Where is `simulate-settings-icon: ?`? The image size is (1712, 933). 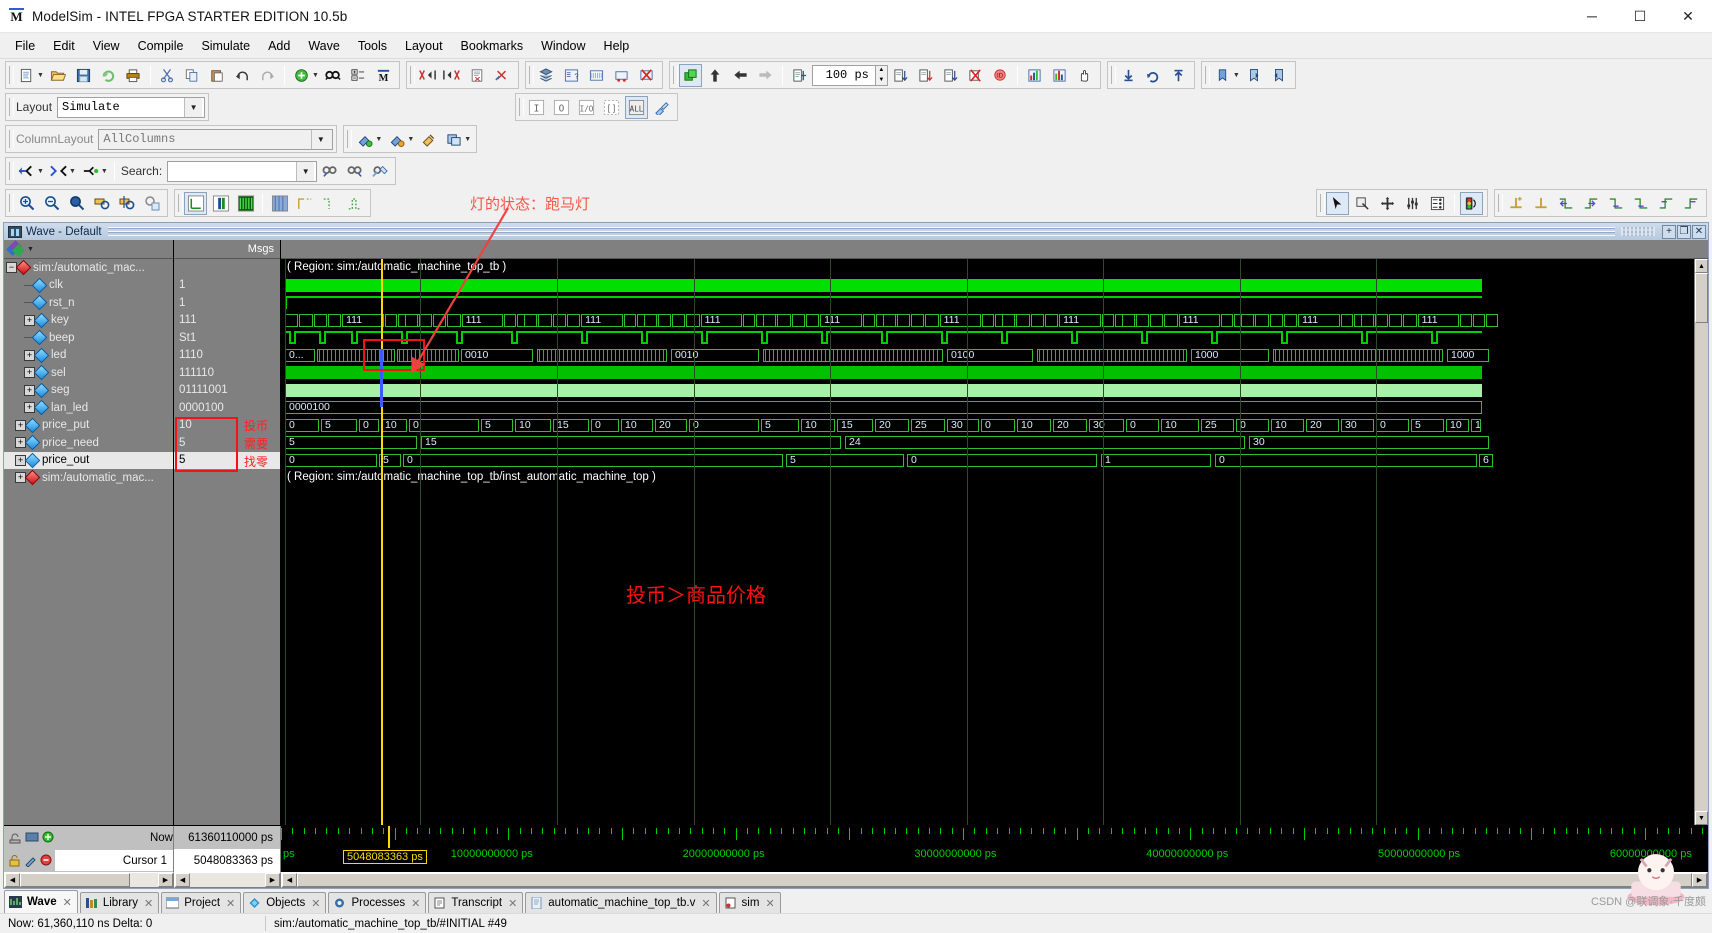 simulate-settings-icon: ? is located at coordinates (571, 75).